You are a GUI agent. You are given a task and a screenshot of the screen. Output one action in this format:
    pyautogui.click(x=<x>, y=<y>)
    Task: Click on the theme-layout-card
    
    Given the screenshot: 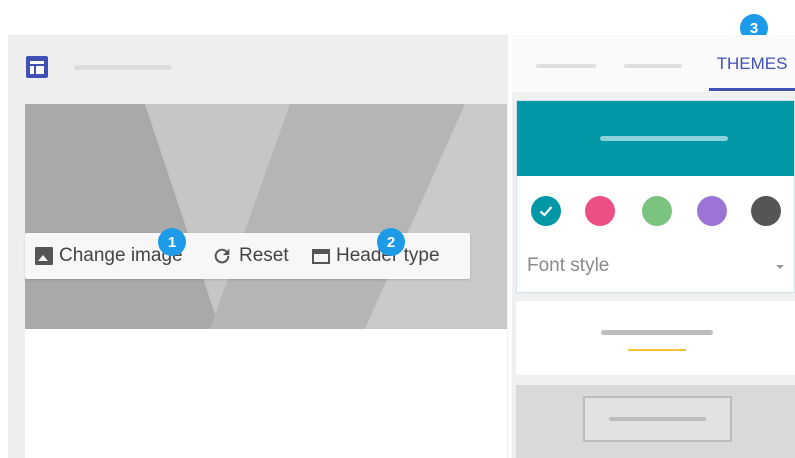 What is the action you would take?
    pyautogui.click(x=655, y=421)
    